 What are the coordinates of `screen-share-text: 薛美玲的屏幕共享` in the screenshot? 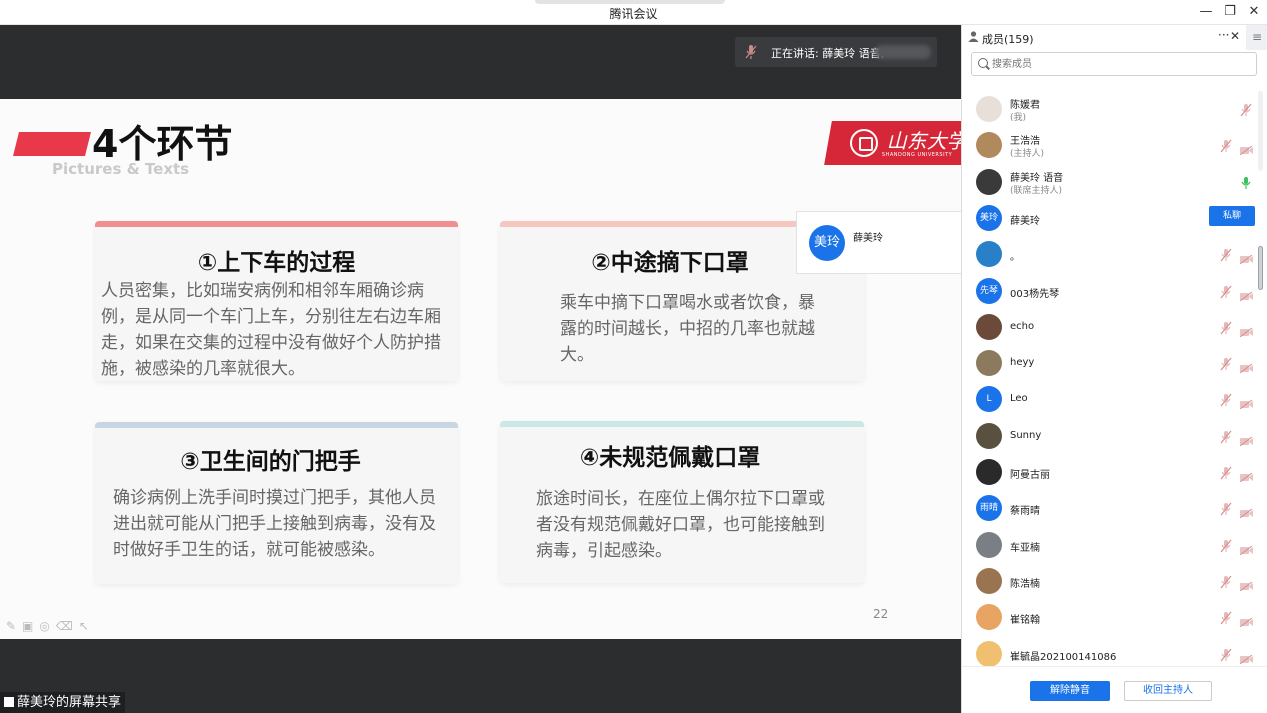 It's located at (69, 702).